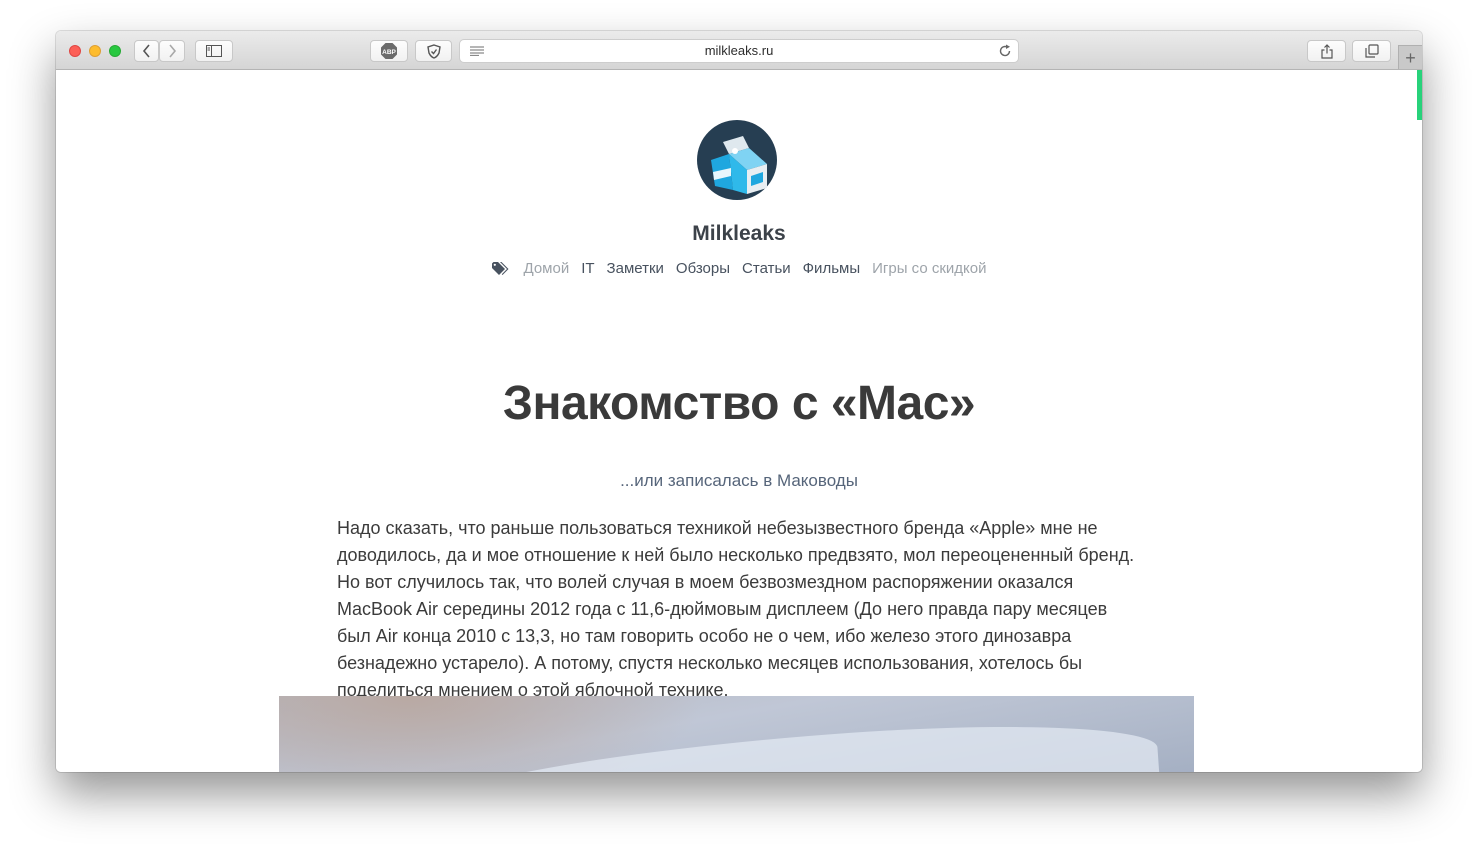 This screenshot has width=1478, height=853. Describe the element at coordinates (1419, 95) in the screenshot. I see `scroll-progress-indicator` at that location.